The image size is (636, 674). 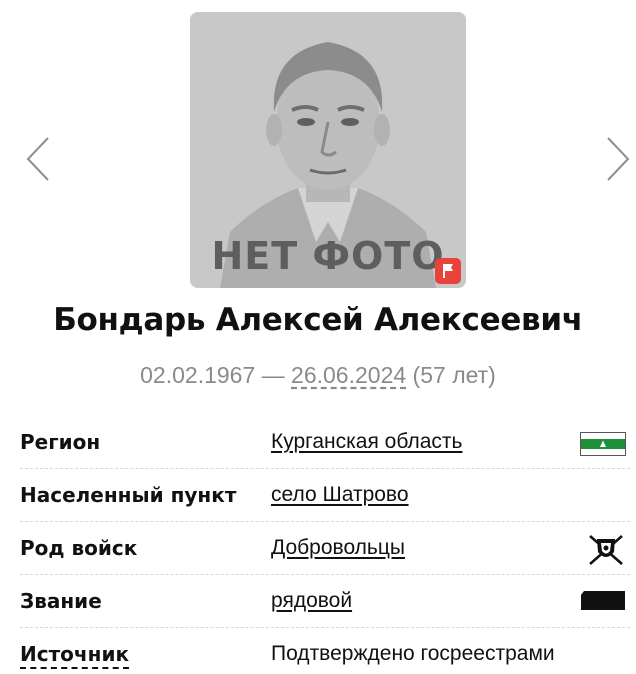 I want to click on row-source: Источник Подтверждено госреестрами, so click(x=325, y=651).